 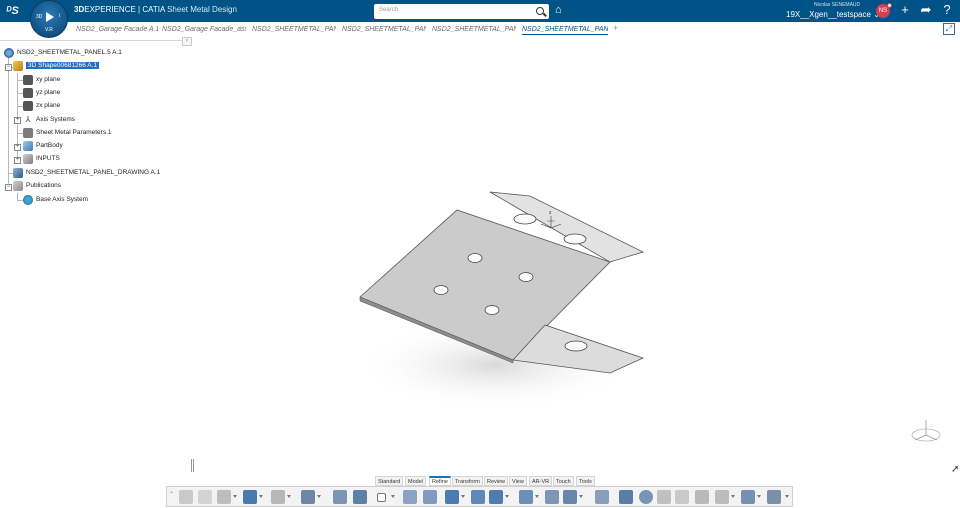 What do you see at coordinates (626, 497) in the screenshot?
I see `edit-icon` at bounding box center [626, 497].